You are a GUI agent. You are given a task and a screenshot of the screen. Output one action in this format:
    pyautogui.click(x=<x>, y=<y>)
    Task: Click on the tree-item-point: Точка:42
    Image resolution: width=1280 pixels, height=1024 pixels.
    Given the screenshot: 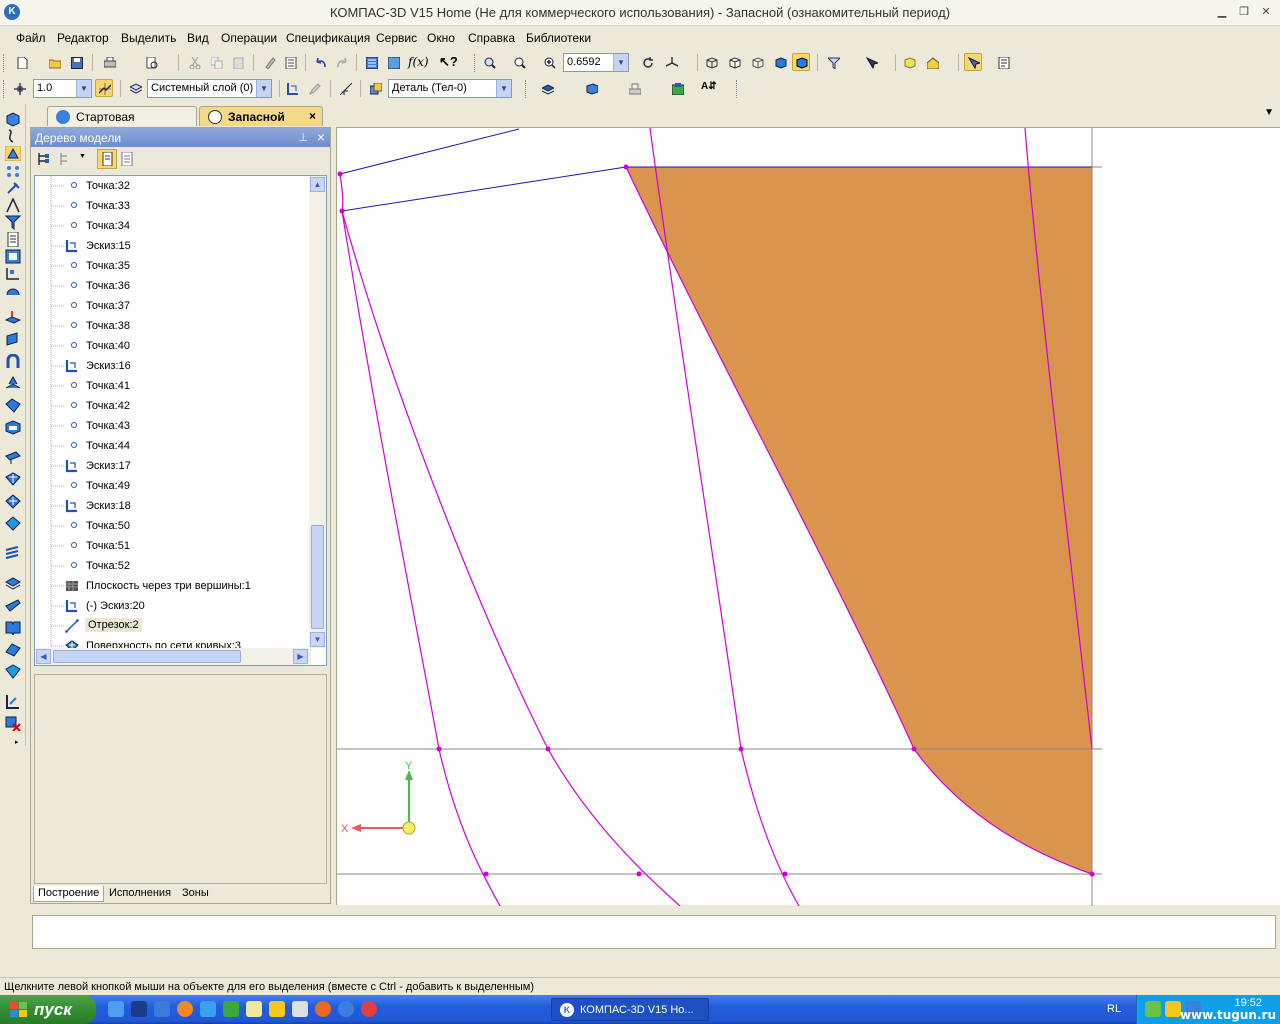 What is the action you would take?
    pyautogui.click(x=174, y=406)
    